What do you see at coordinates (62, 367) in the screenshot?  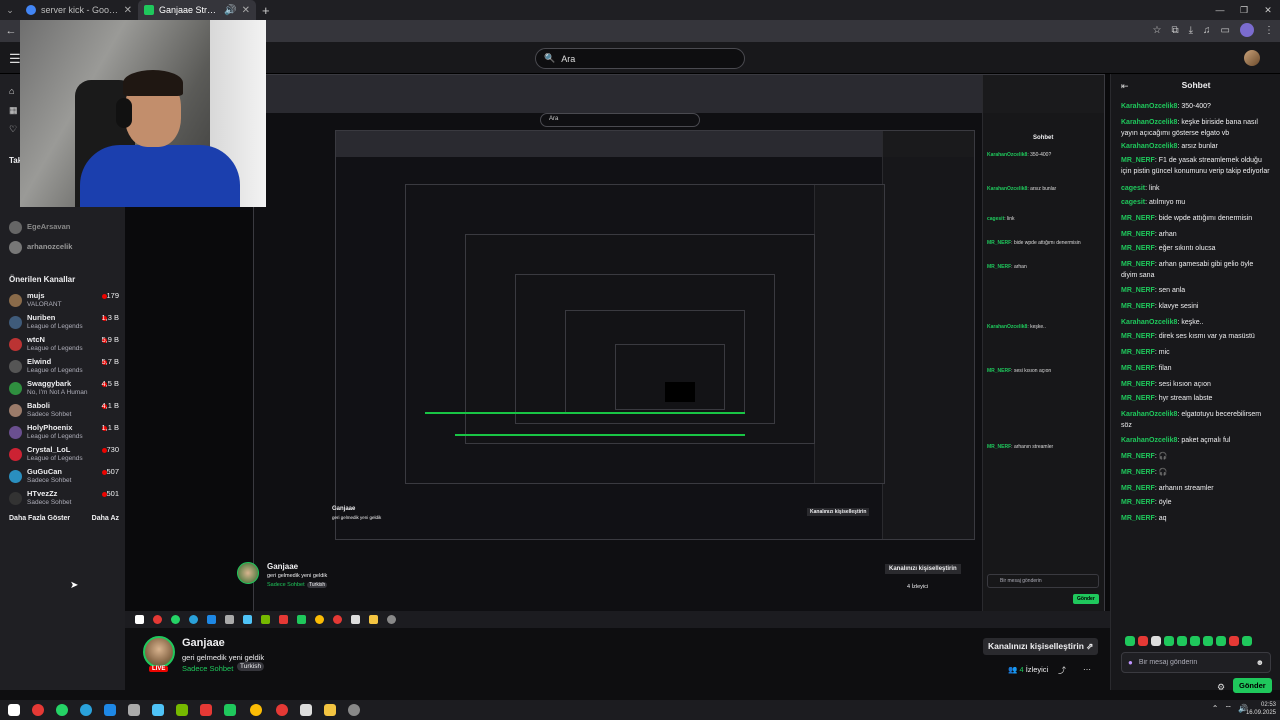 I see `sidebar-channel-elwind: Elwind League of Legends 5,7 B` at bounding box center [62, 367].